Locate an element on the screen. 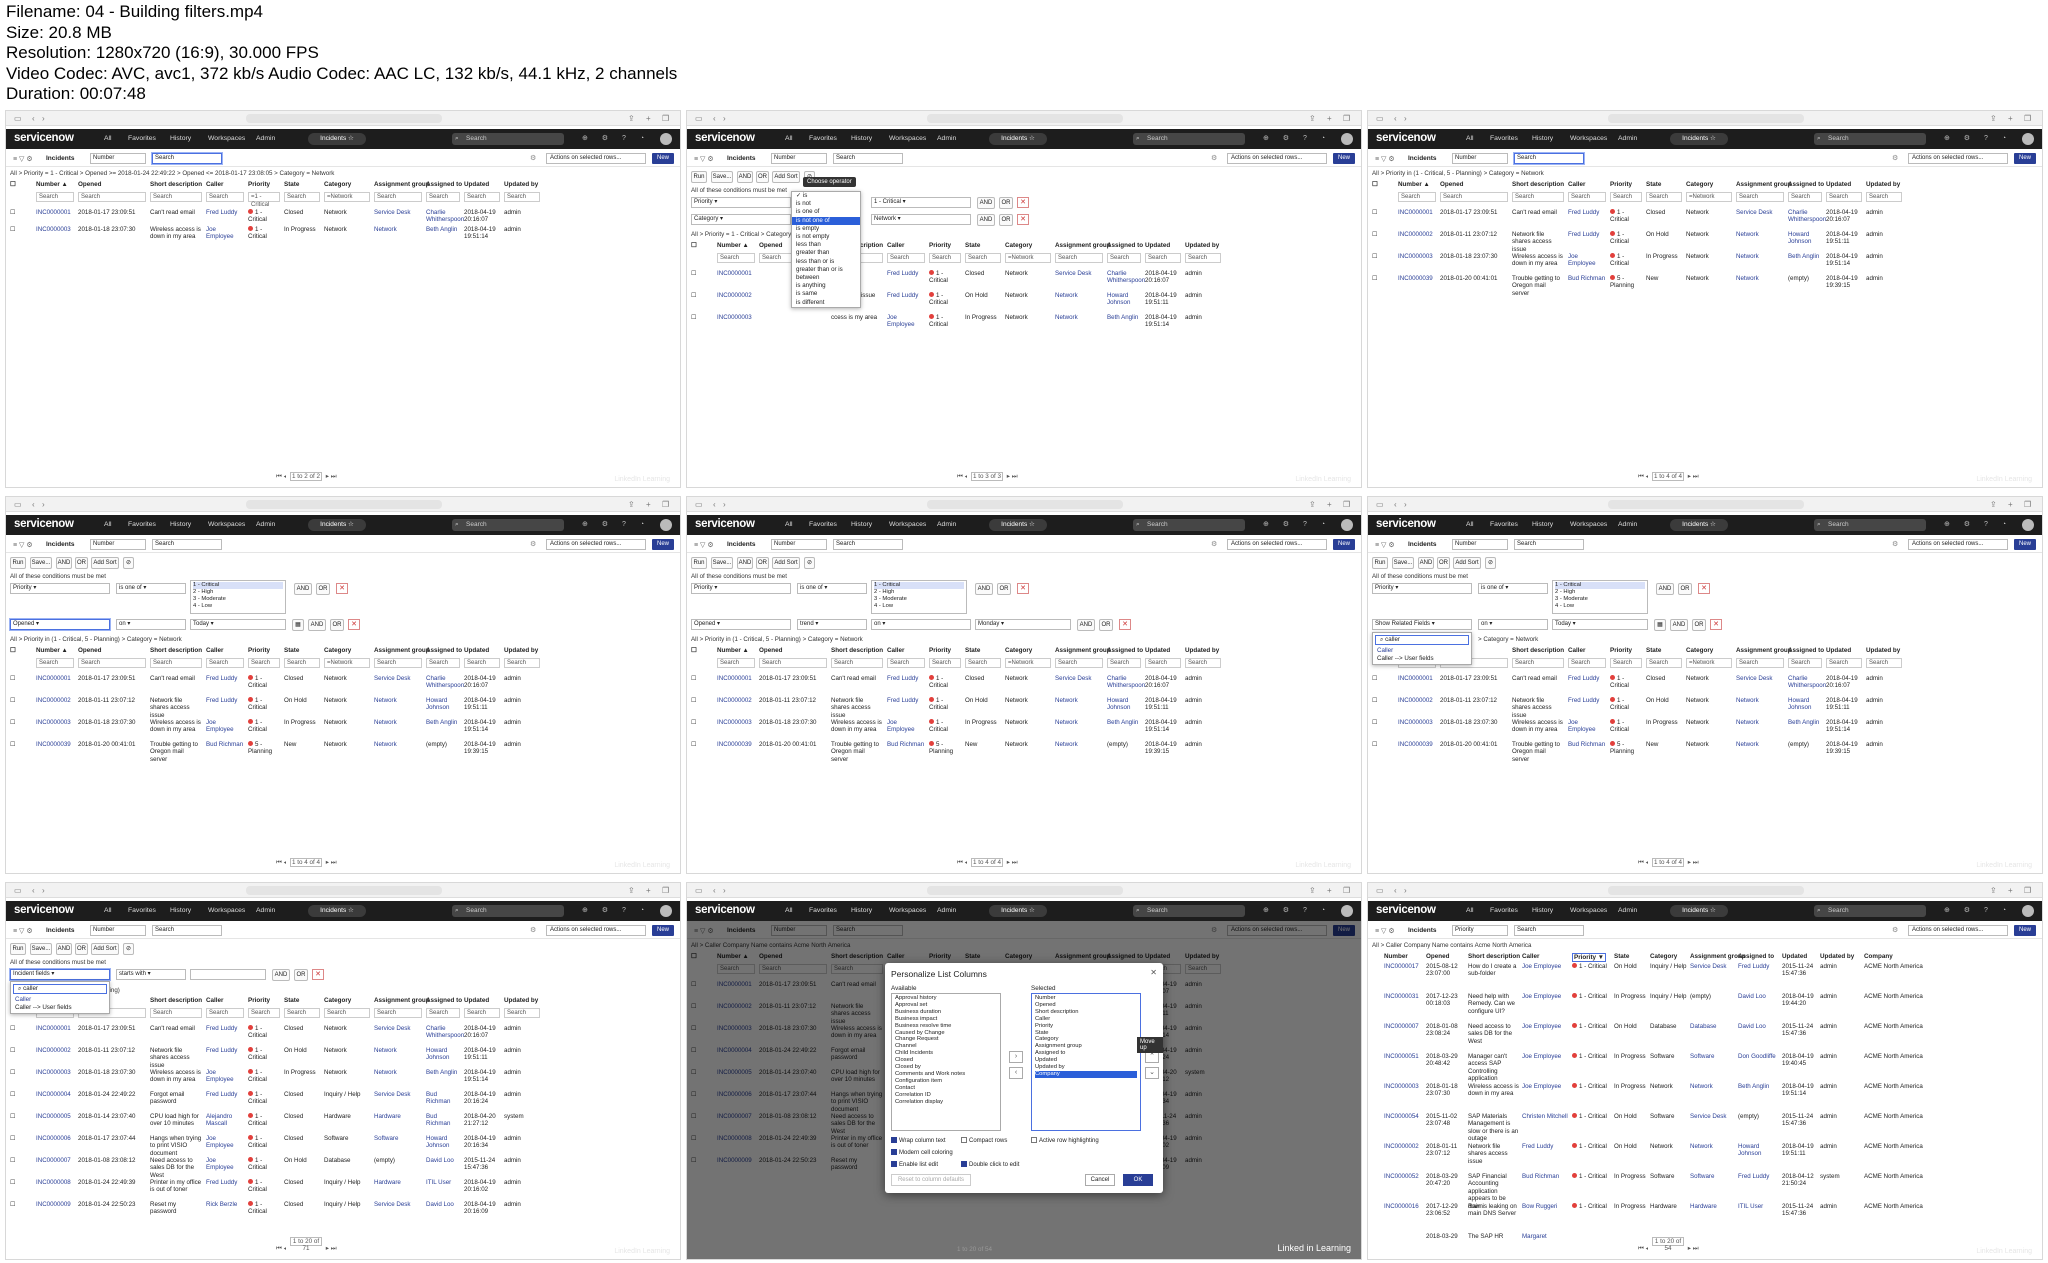 The width and height of the screenshot is (2048, 1263). column-header: Assignment group is located at coordinates (402, 650).